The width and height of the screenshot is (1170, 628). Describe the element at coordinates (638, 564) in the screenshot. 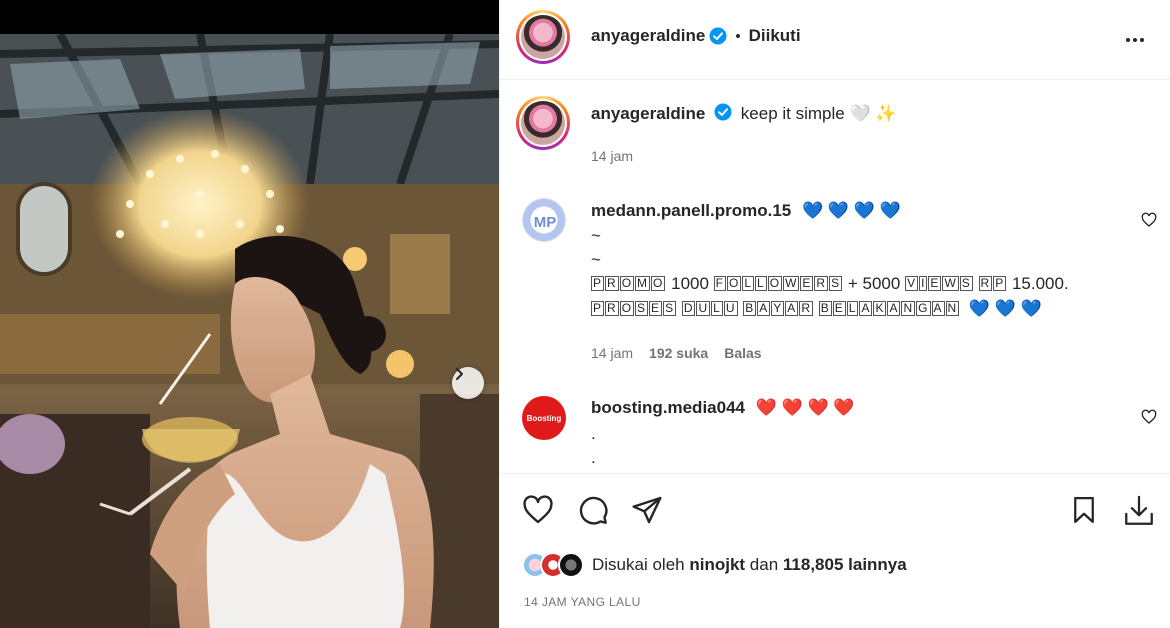

I see `likes-prefix: Disukai oleh` at that location.